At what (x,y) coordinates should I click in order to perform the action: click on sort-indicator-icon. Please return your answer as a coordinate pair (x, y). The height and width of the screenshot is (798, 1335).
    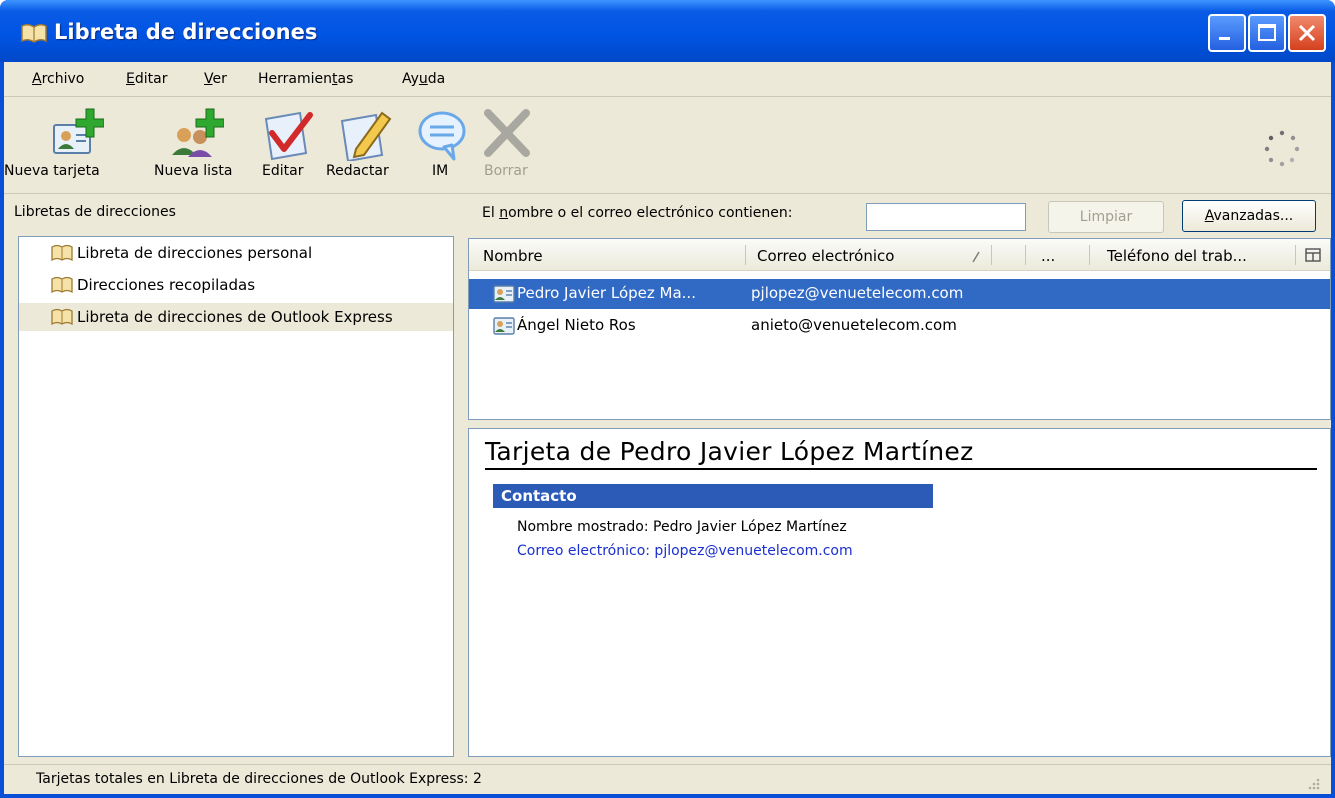
    Looking at the image, I should click on (976, 257).